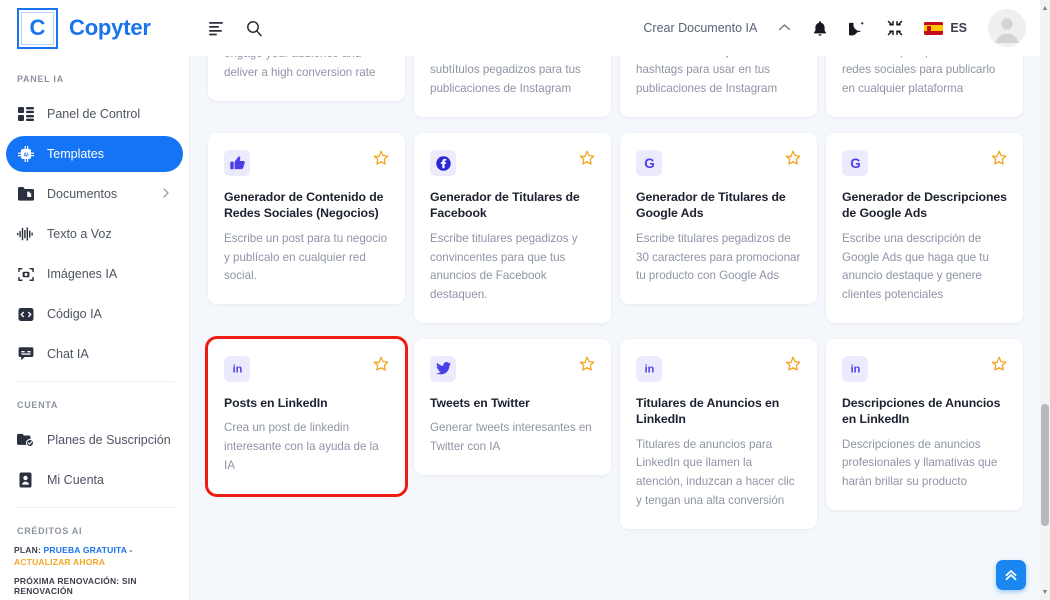 The height and width of the screenshot is (600, 1050). What do you see at coordinates (94, 354) in the screenshot?
I see `sidebar-item-chat-ia: Chat IA` at bounding box center [94, 354].